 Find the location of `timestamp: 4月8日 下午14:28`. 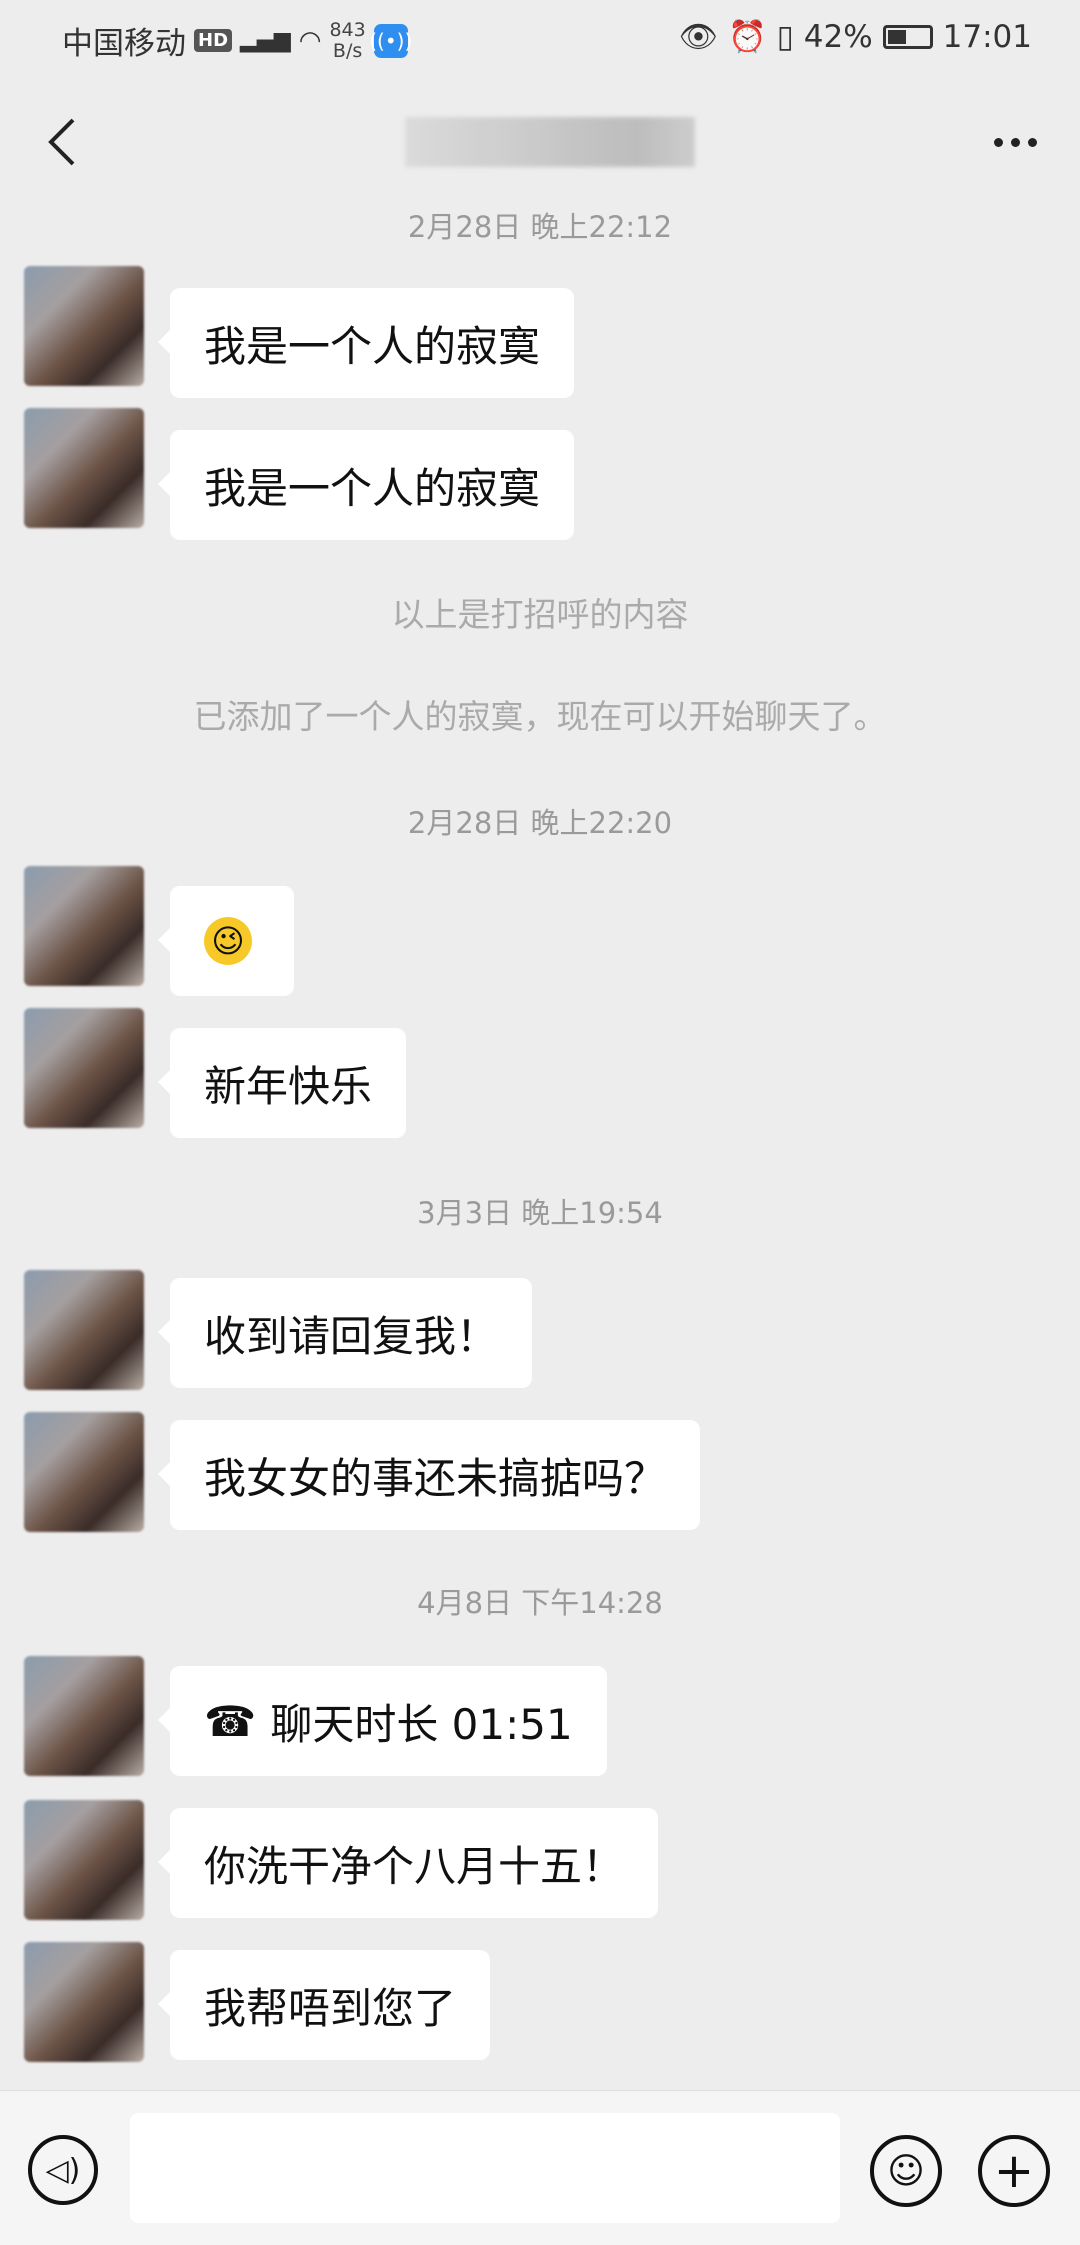

timestamp: 4月8日 下午14:28 is located at coordinates (540, 1603).